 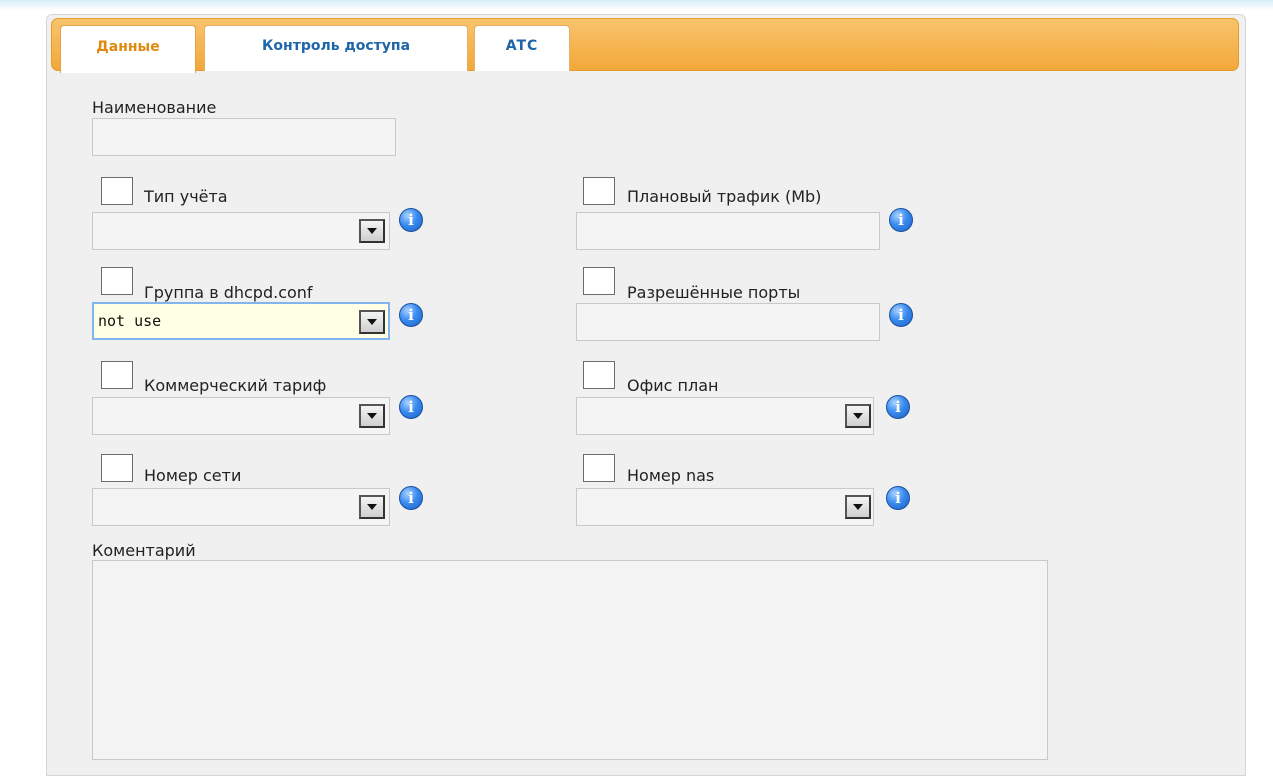 I want to click on account-type-label: Тип учёта, so click(x=186, y=196).